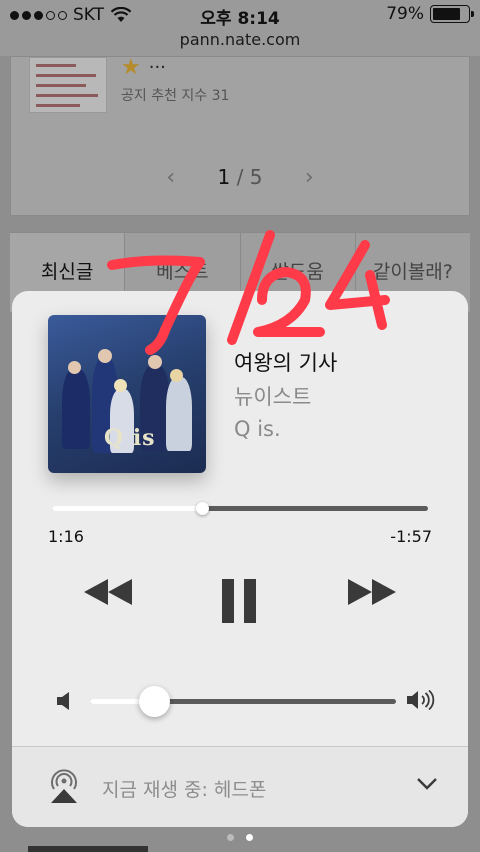  I want to click on url-text: pann.nate.com, so click(240, 39).